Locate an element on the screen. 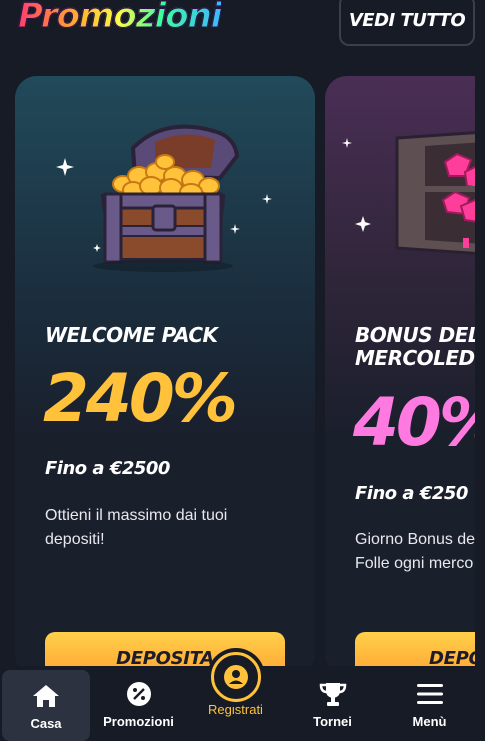 This screenshot has width=485, height=741. treasure-chest-icon is located at coordinates (164, 198).